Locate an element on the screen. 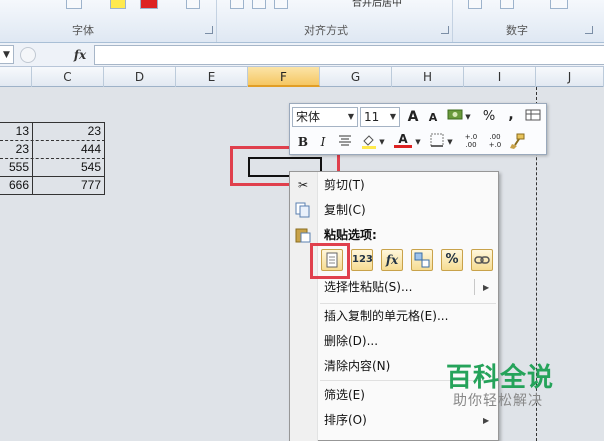 This screenshot has height=441, width=604. shrink-font-button: A is located at coordinates (433, 118).